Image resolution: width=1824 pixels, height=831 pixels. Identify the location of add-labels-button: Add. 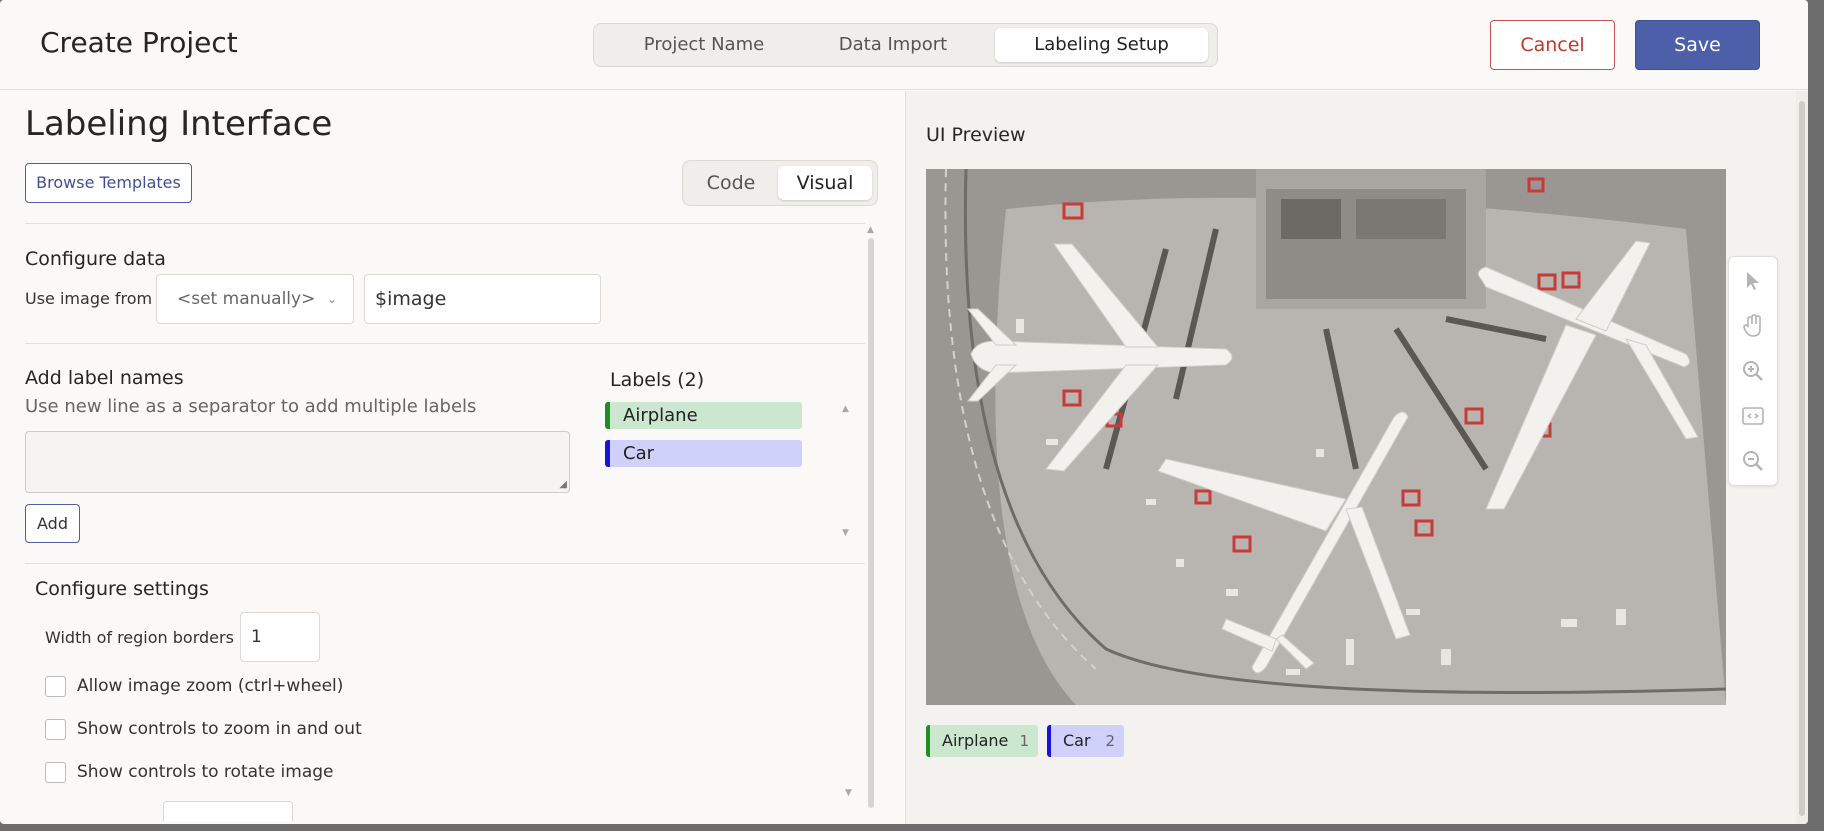
(52, 523).